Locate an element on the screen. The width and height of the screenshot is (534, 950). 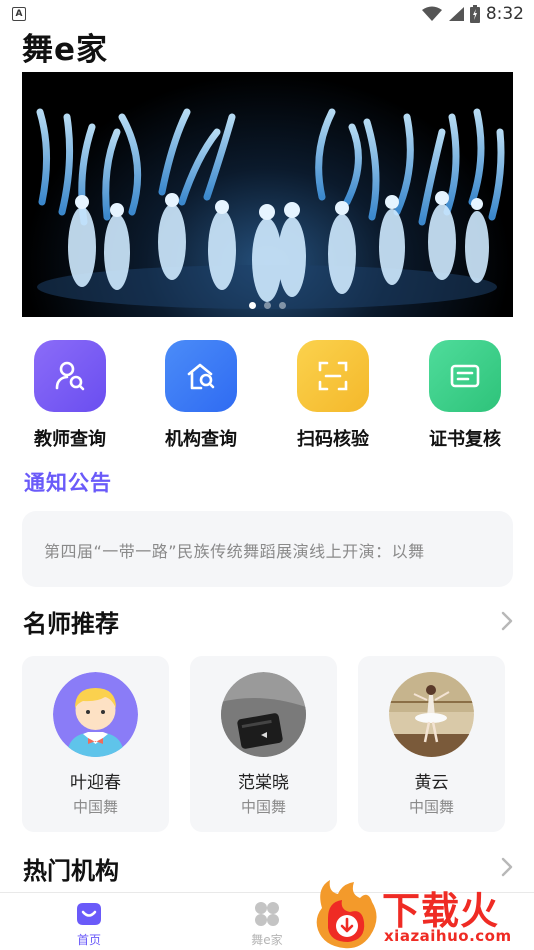
teacher-card: 黄云 中国舞 is located at coordinates (431, 744).